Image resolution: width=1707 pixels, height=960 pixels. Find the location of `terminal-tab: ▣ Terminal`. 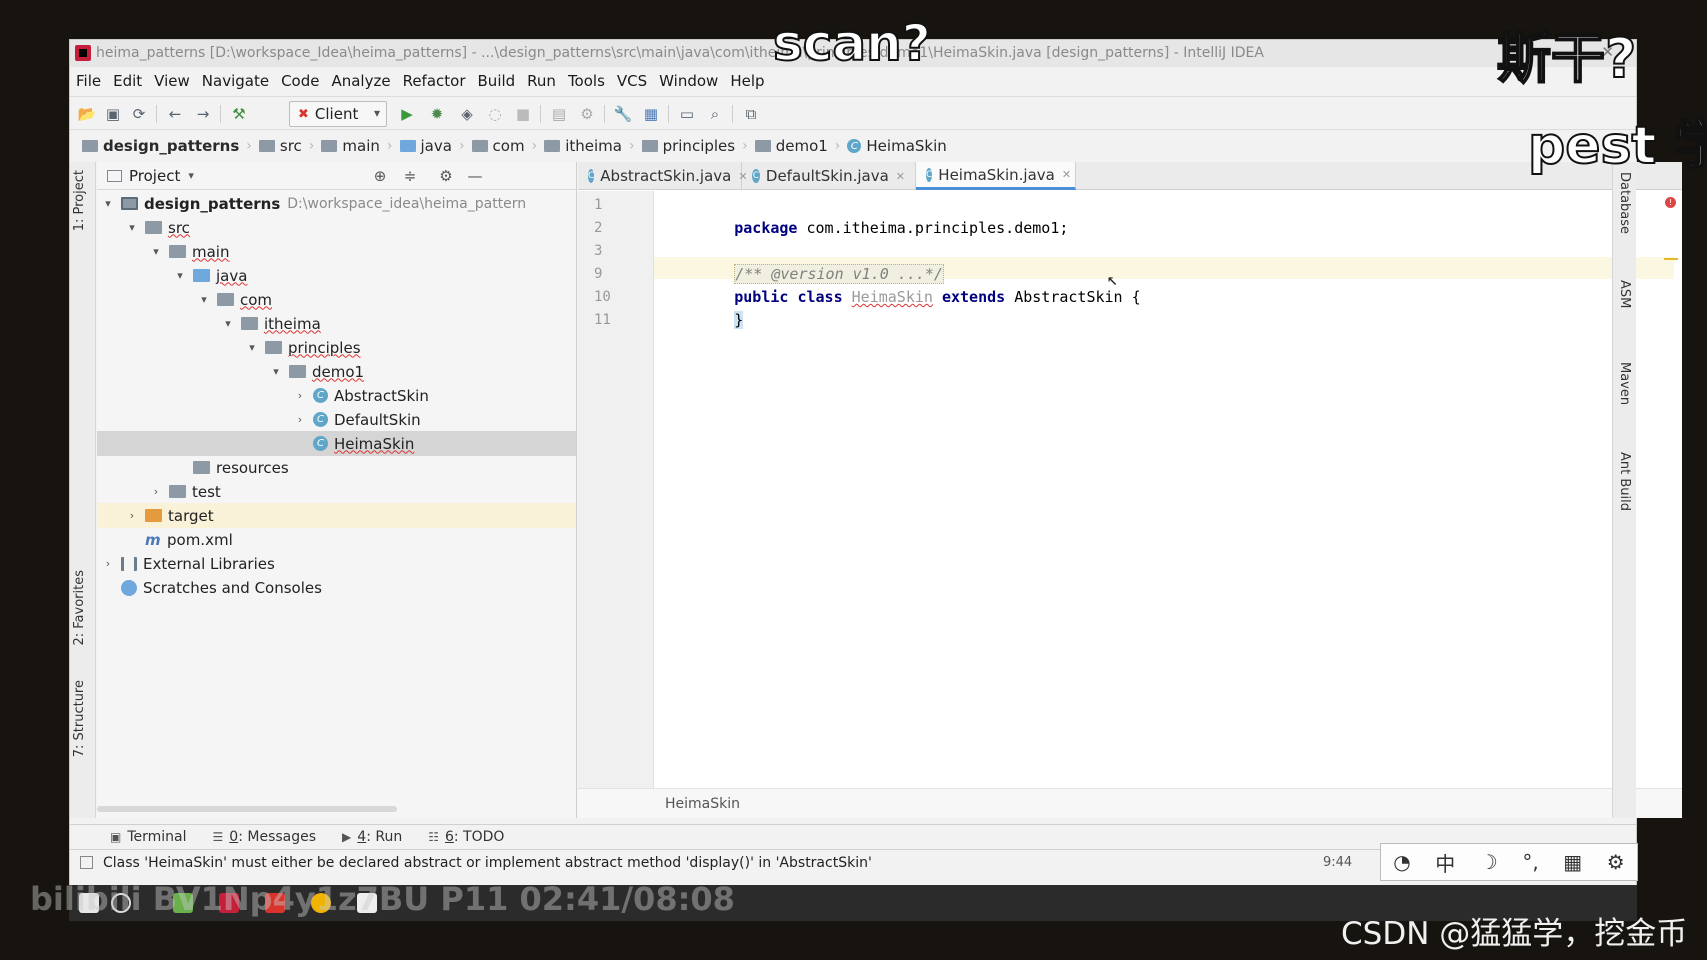

terminal-tab: ▣ Terminal is located at coordinates (148, 837).